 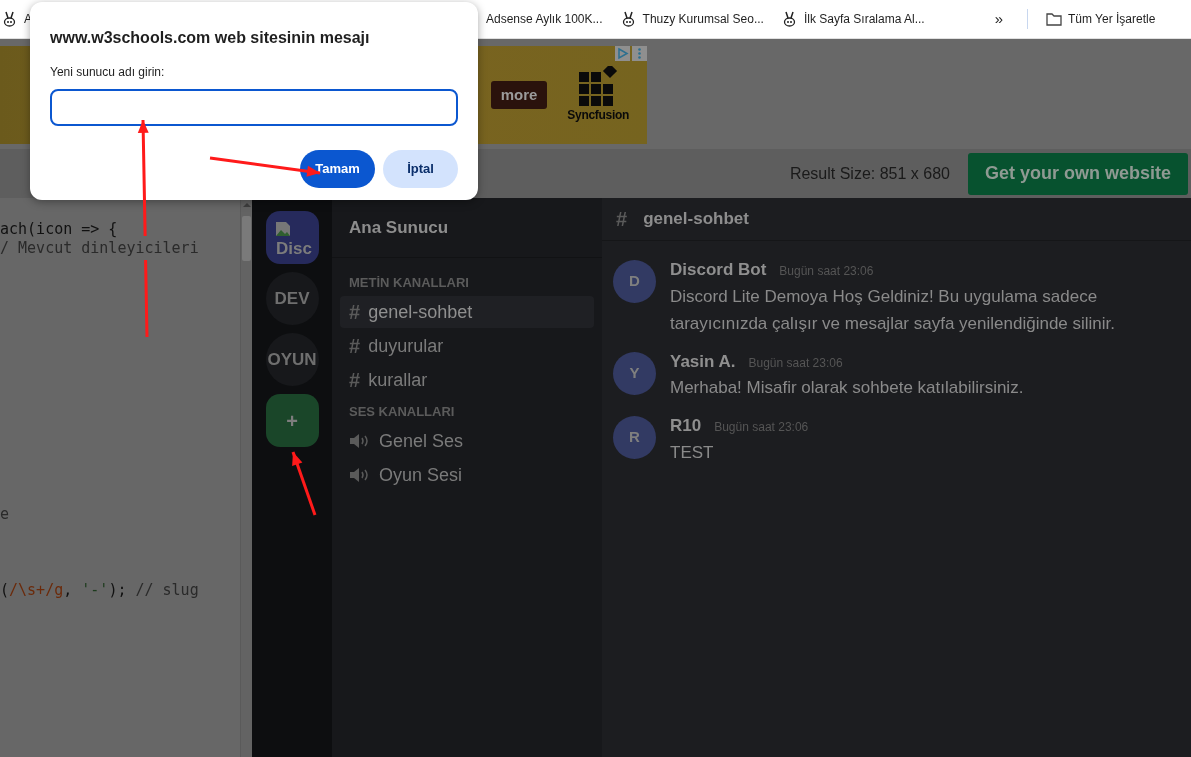 I want to click on server-icon: Disc, so click(x=292, y=237).